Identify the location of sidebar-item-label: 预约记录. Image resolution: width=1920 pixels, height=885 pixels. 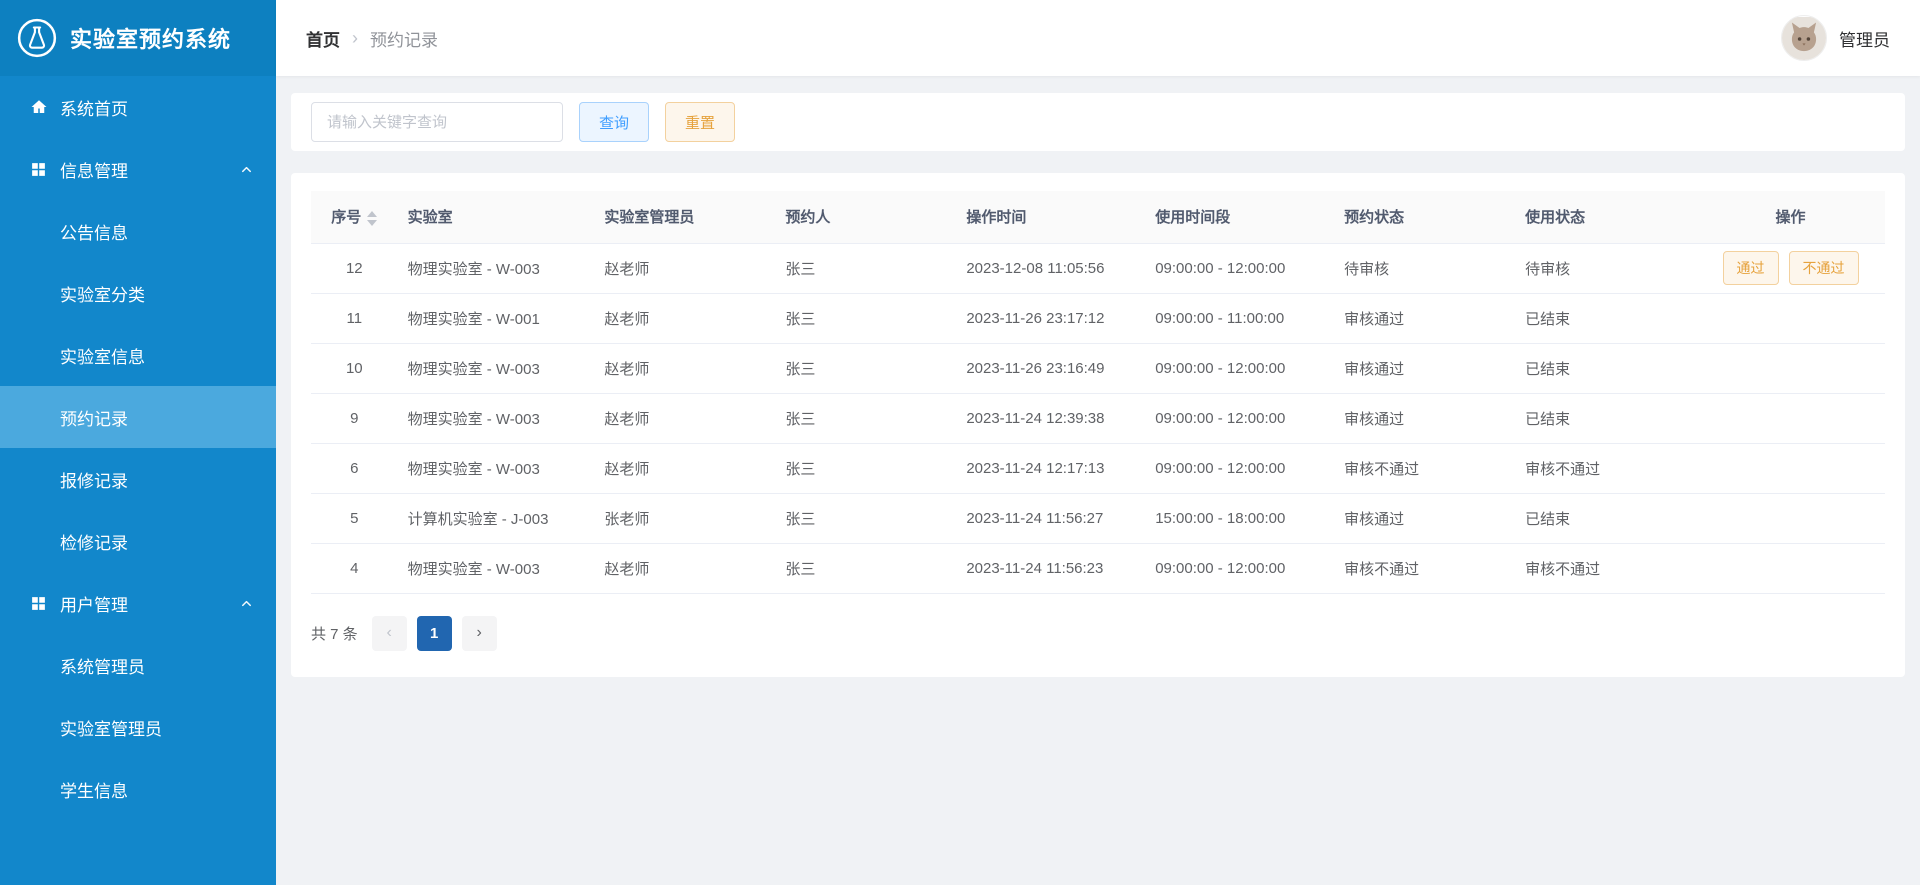
(94, 419).